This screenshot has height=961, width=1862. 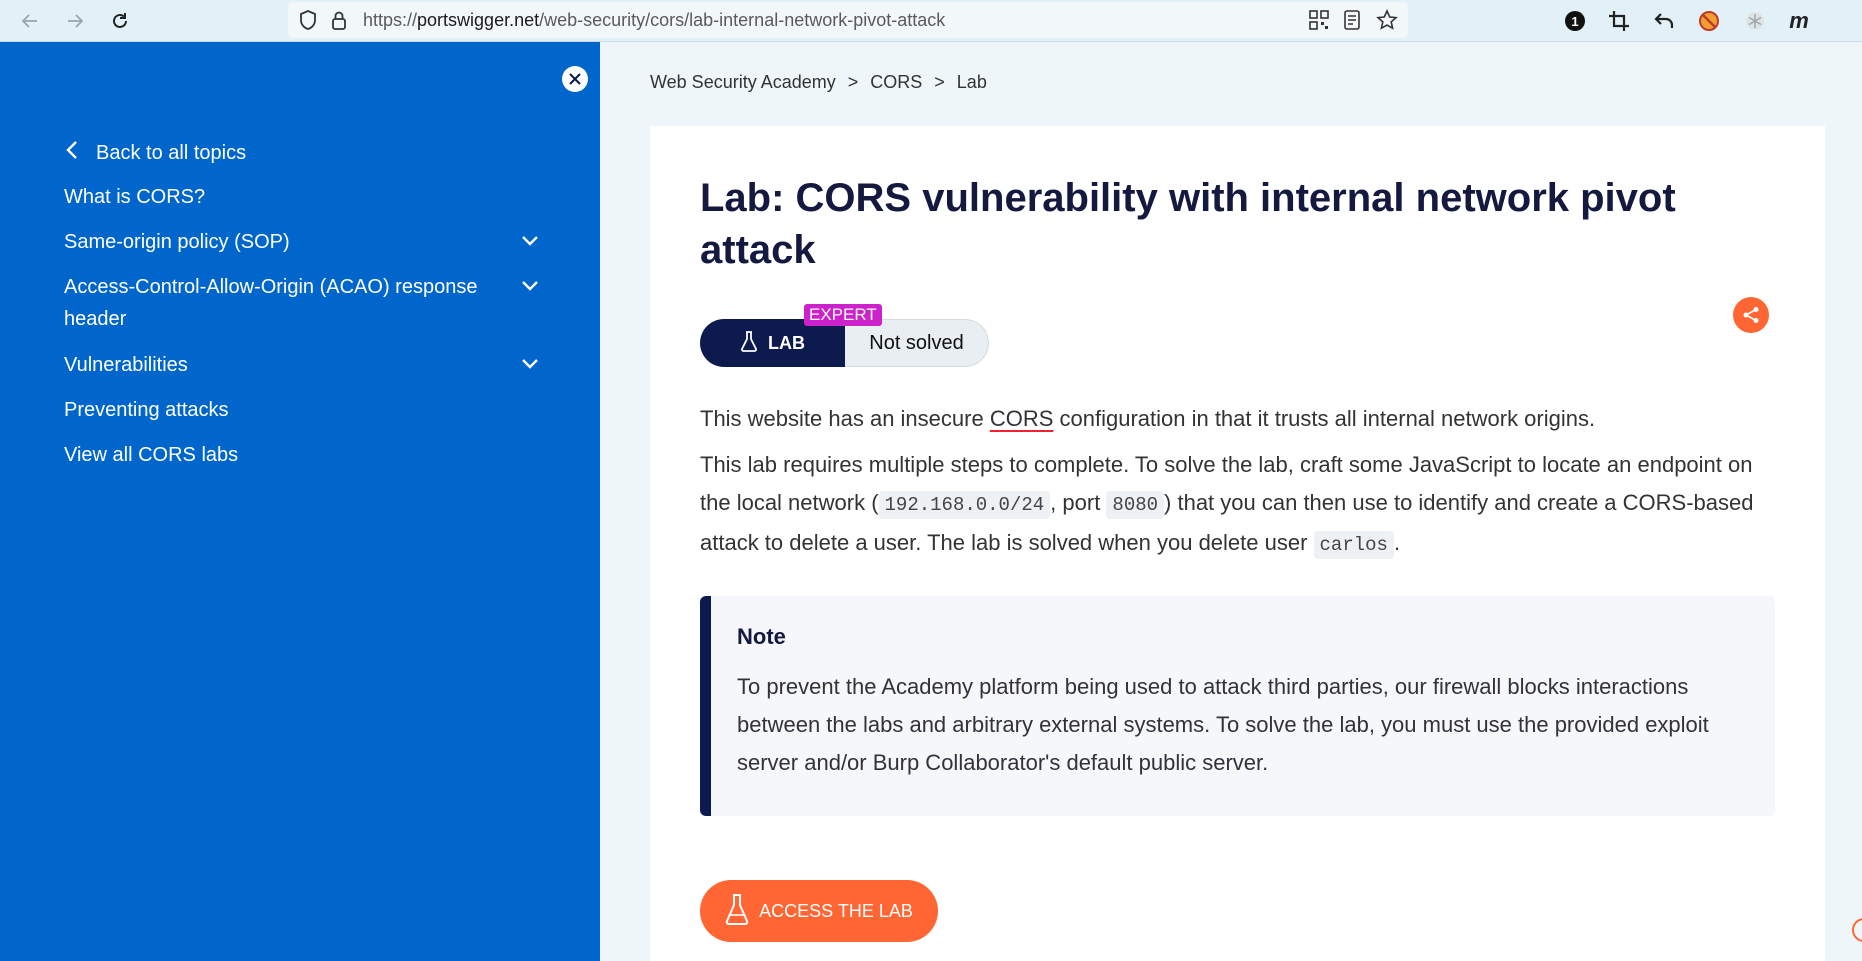 I want to click on close-icon, so click(x=575, y=79).